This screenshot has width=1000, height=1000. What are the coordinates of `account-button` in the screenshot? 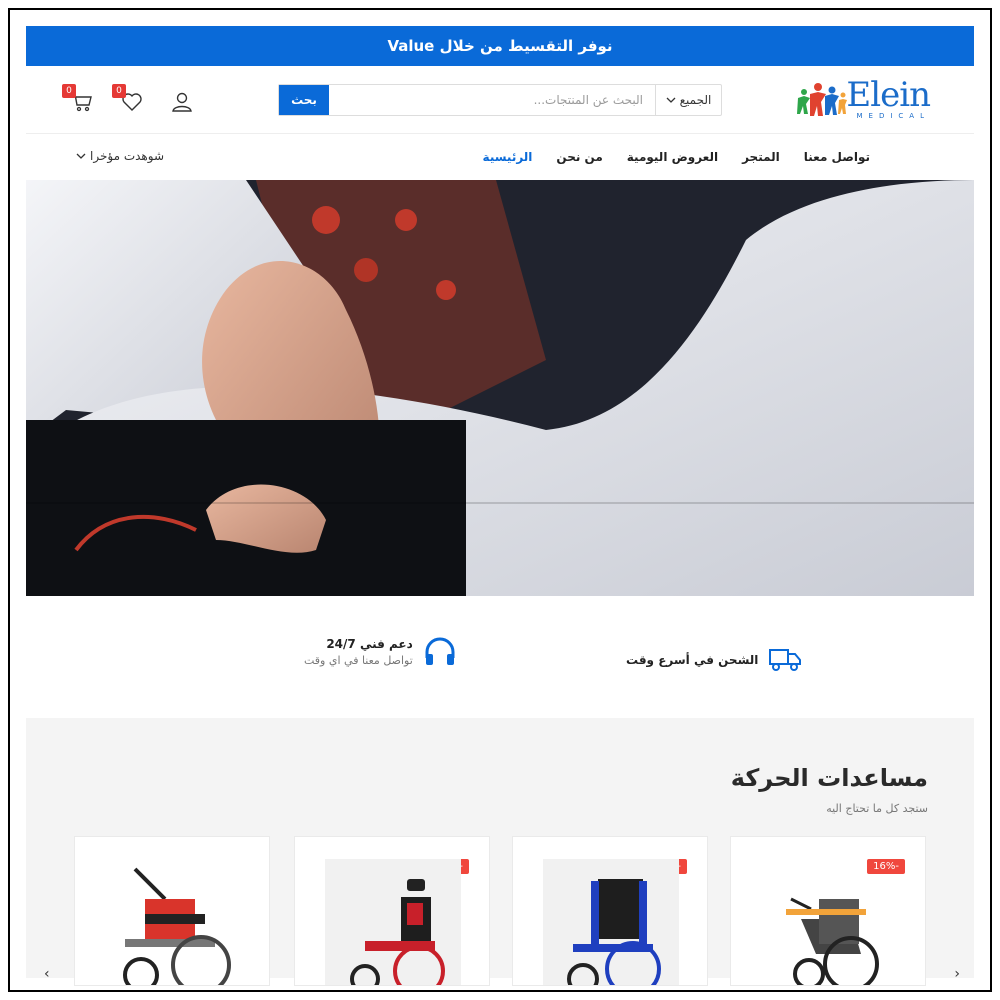 It's located at (182, 102).